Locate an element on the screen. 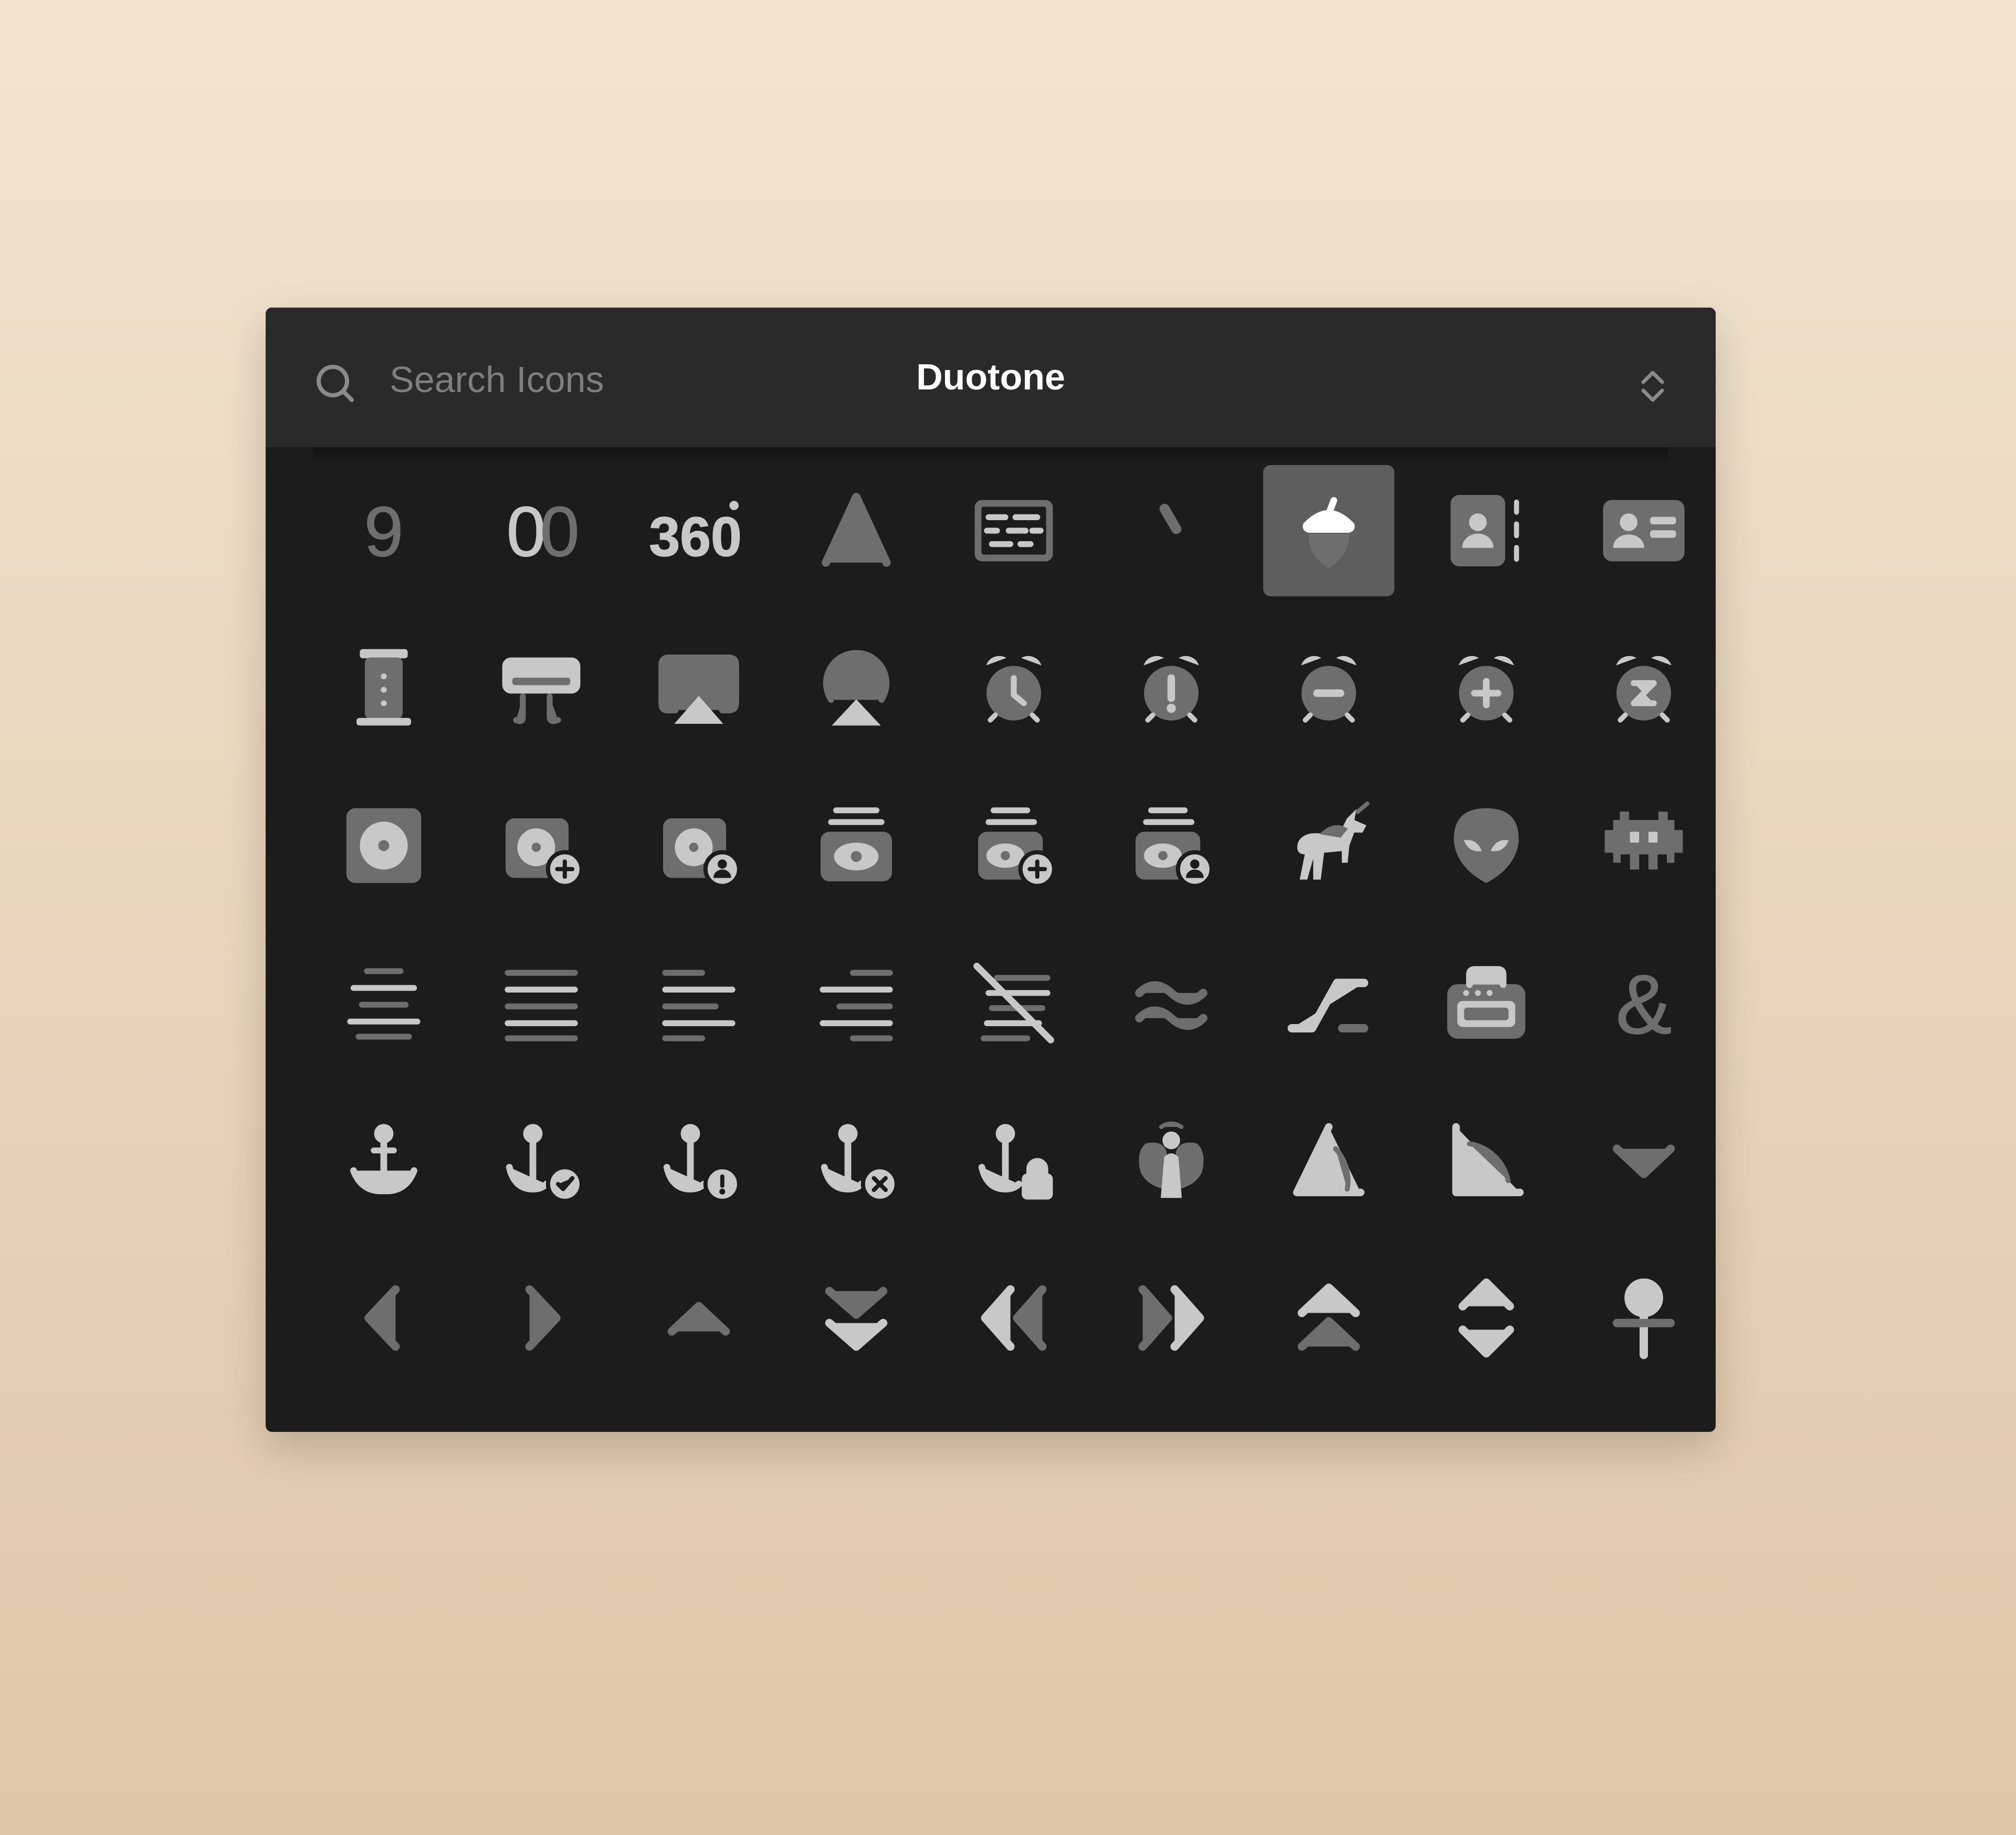 Image resolution: width=2016 pixels, height=1835 pixels. icon-tile-letter-a is located at coordinates (856, 530).